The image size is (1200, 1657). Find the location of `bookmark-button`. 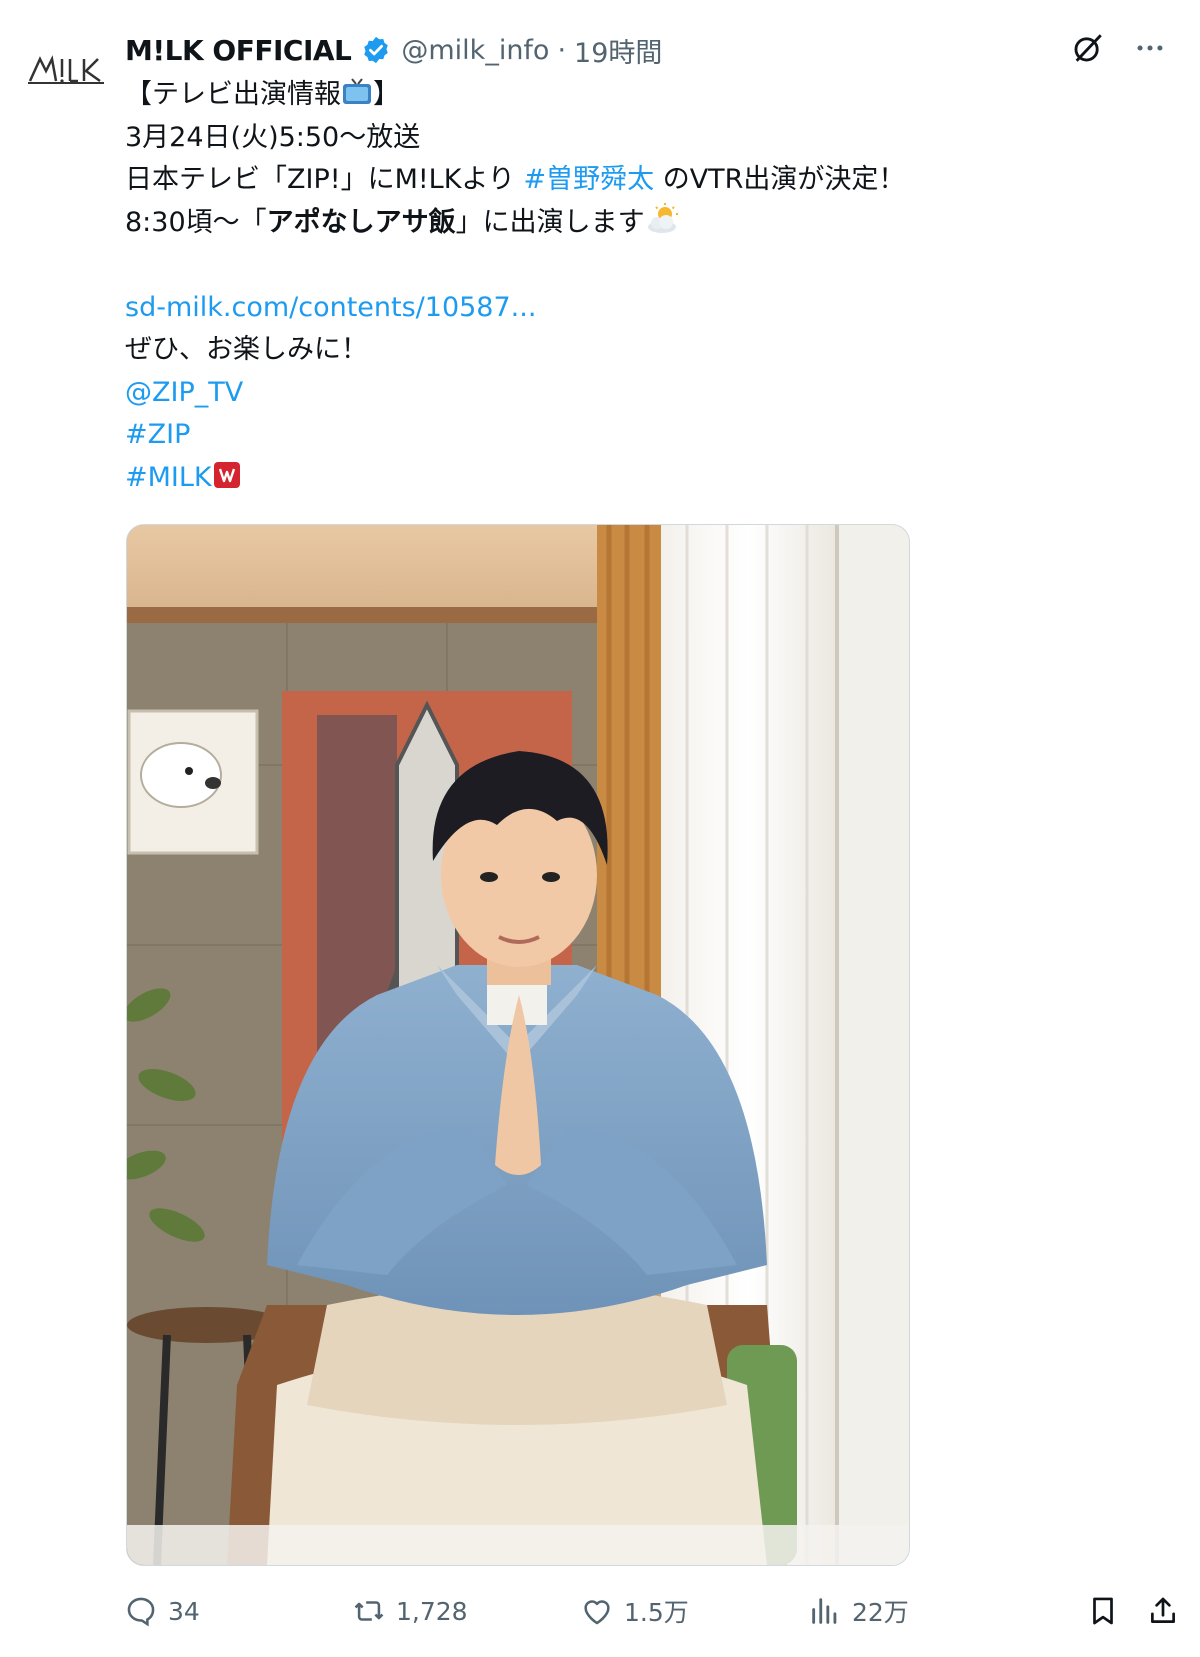

bookmark-button is located at coordinates (1103, 1611).